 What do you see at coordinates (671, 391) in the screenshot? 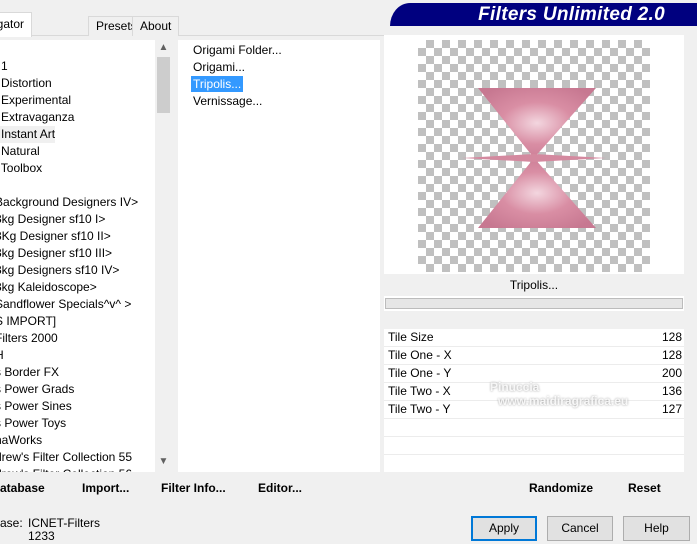
I see `param-value: 136` at bounding box center [671, 391].